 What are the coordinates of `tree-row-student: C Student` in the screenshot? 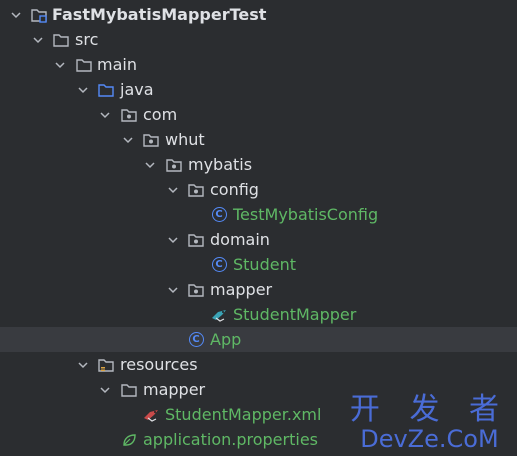 It's located at (258, 264).